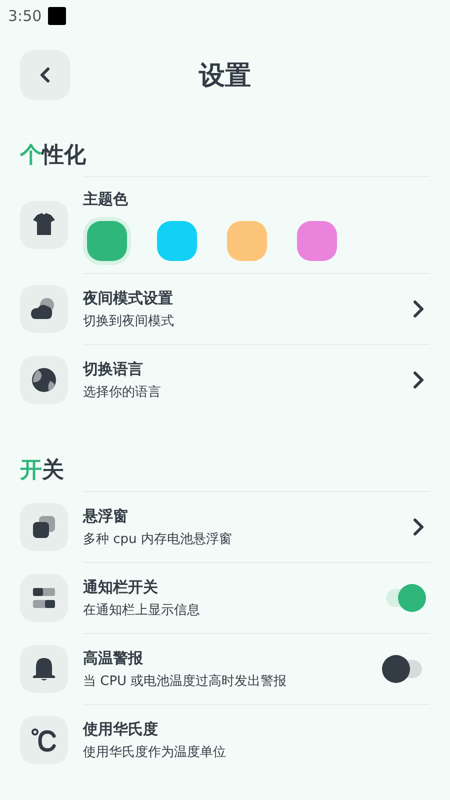 The height and width of the screenshot is (800, 450). I want to click on setting-title: 切换语言, so click(113, 369).